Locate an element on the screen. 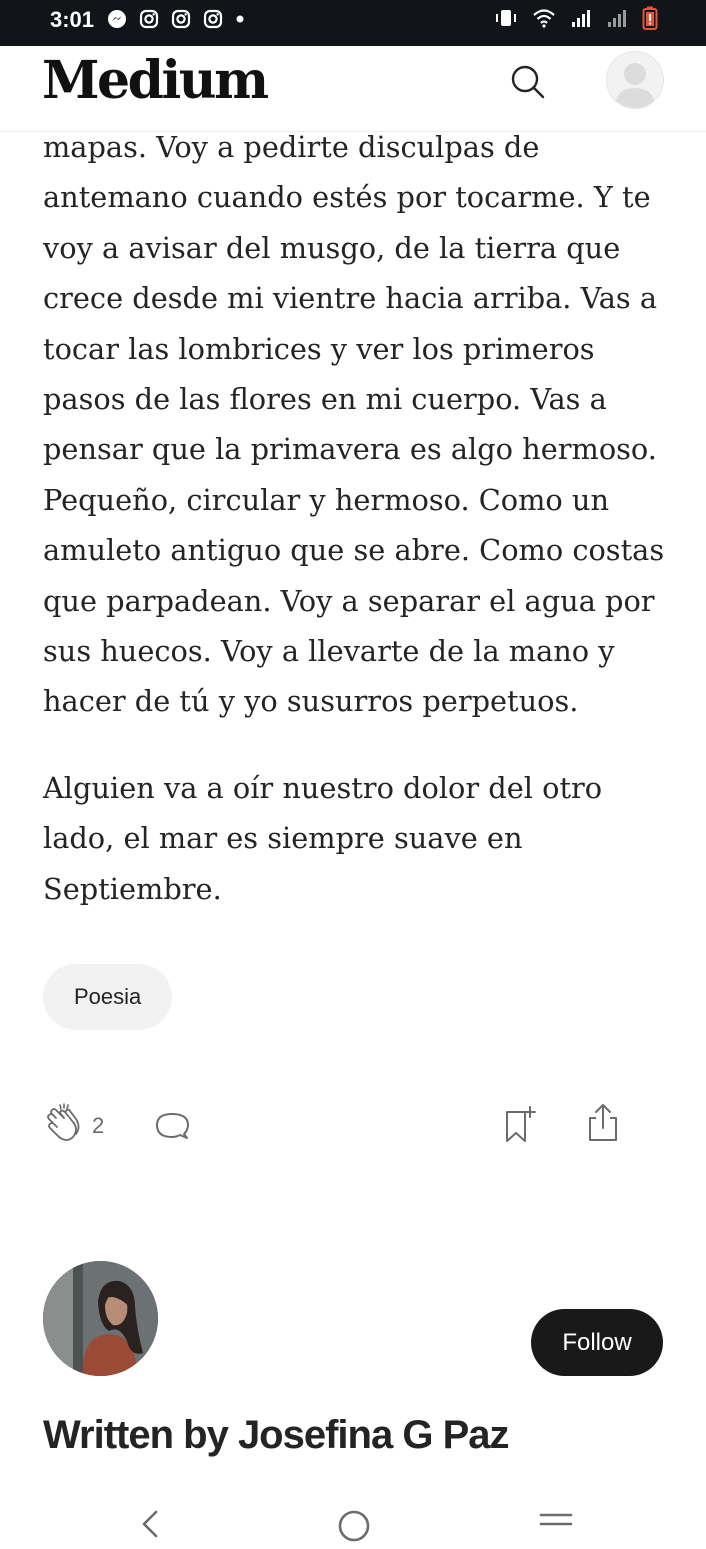 The width and height of the screenshot is (706, 1549). share-button is located at coordinates (603, 1123).